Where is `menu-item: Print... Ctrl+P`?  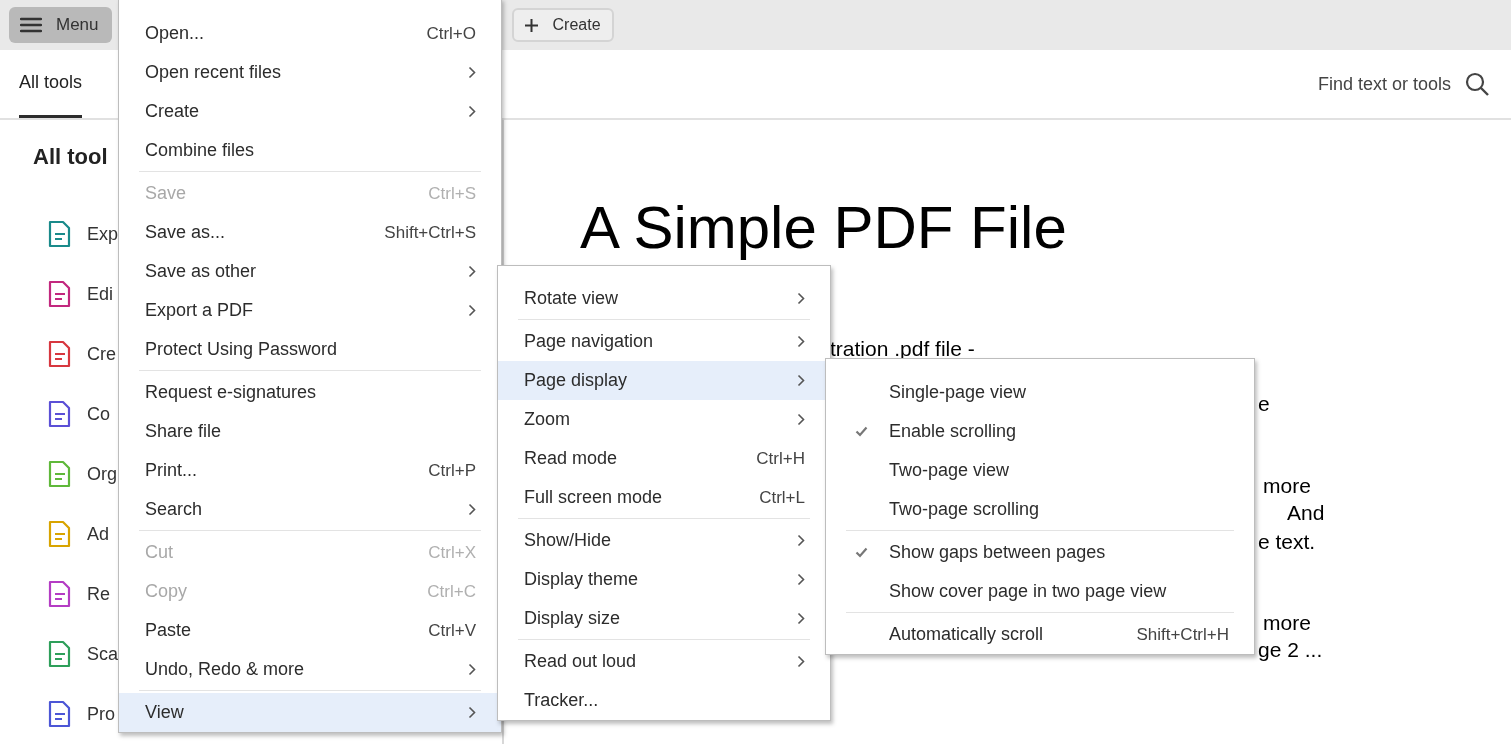 menu-item: Print... Ctrl+P is located at coordinates (310, 470).